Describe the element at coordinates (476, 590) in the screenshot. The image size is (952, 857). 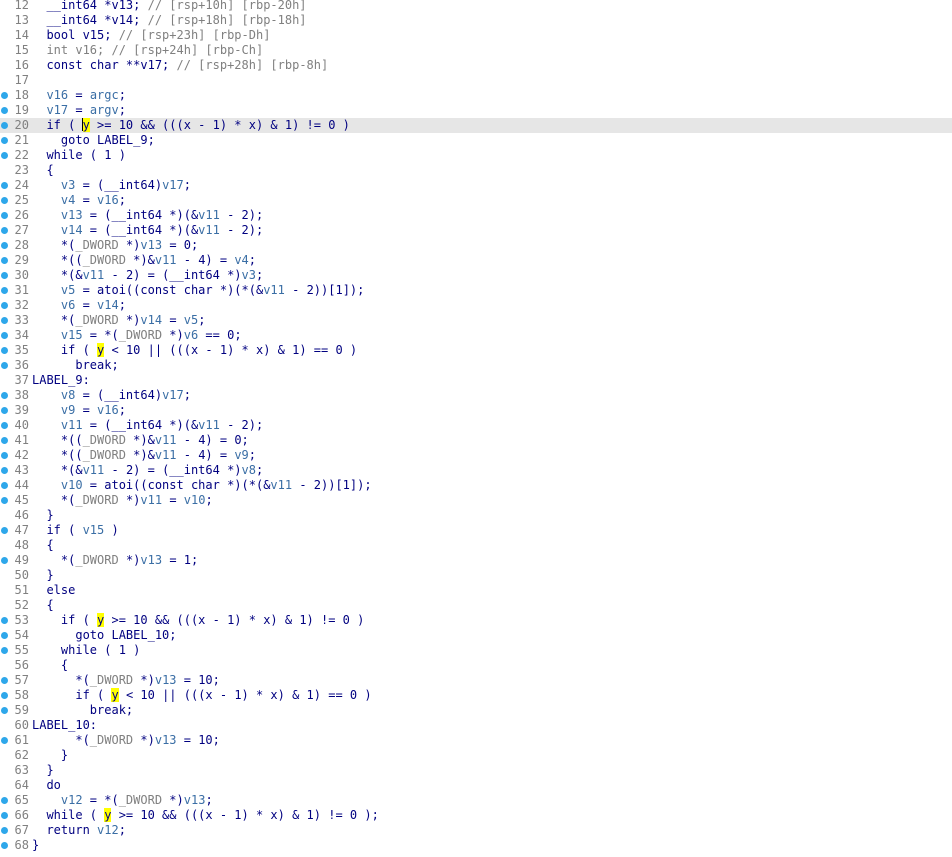
I see `code-line: 51 else` at that location.